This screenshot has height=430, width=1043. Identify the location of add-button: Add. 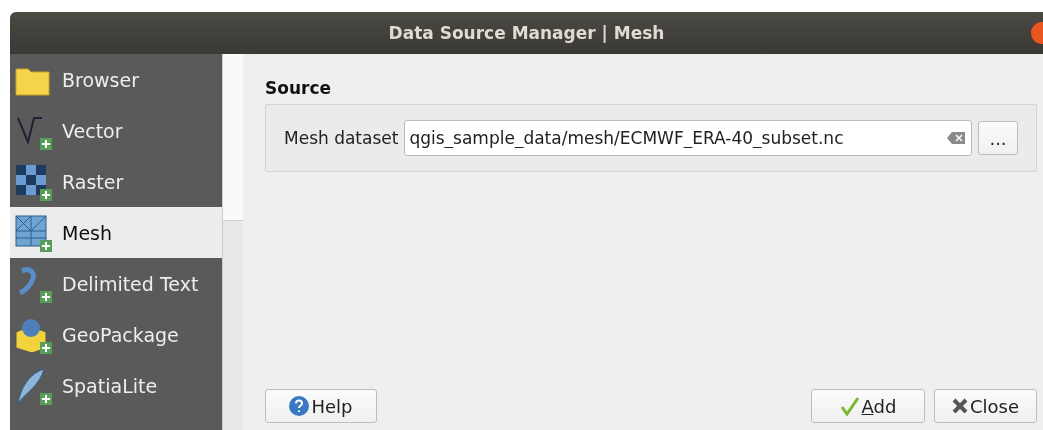
(868, 406).